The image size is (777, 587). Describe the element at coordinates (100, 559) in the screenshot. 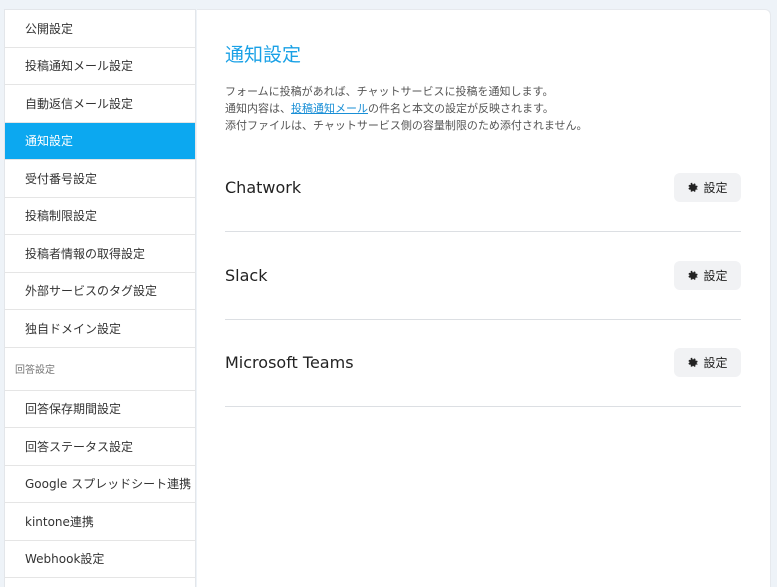

I see `sidebar-item-webhook: Webhook設定` at that location.